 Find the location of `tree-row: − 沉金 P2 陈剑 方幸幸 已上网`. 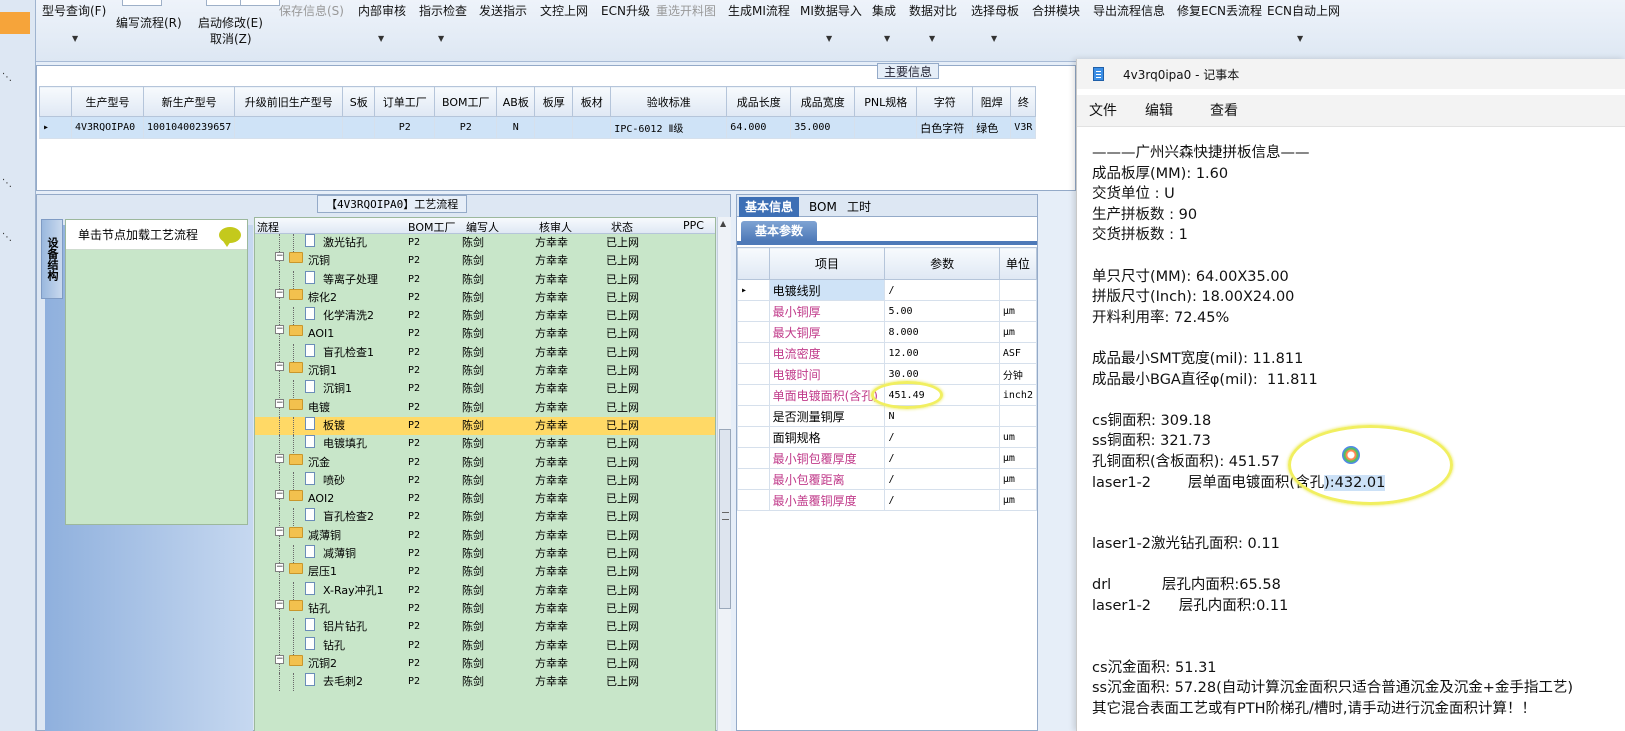

tree-row: − 沉金 P2 陈剑 方幸幸 已上网 is located at coordinates (485, 462).